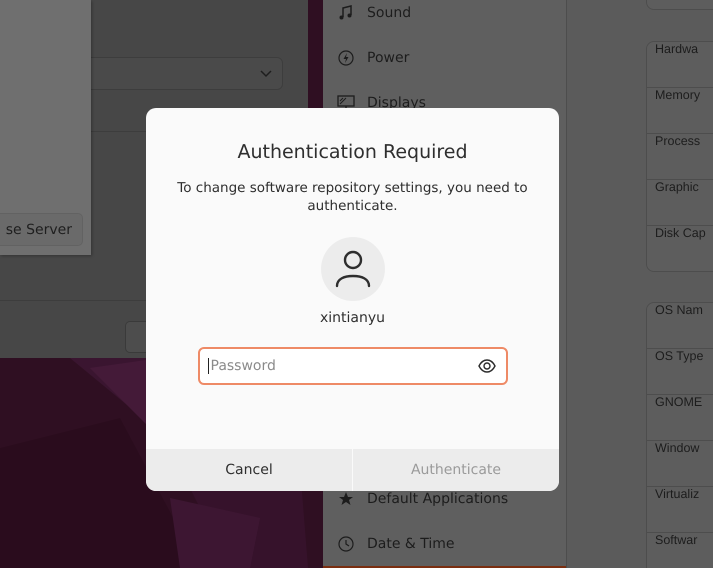  I want to click on info-row-text: Softwar, so click(676, 541).